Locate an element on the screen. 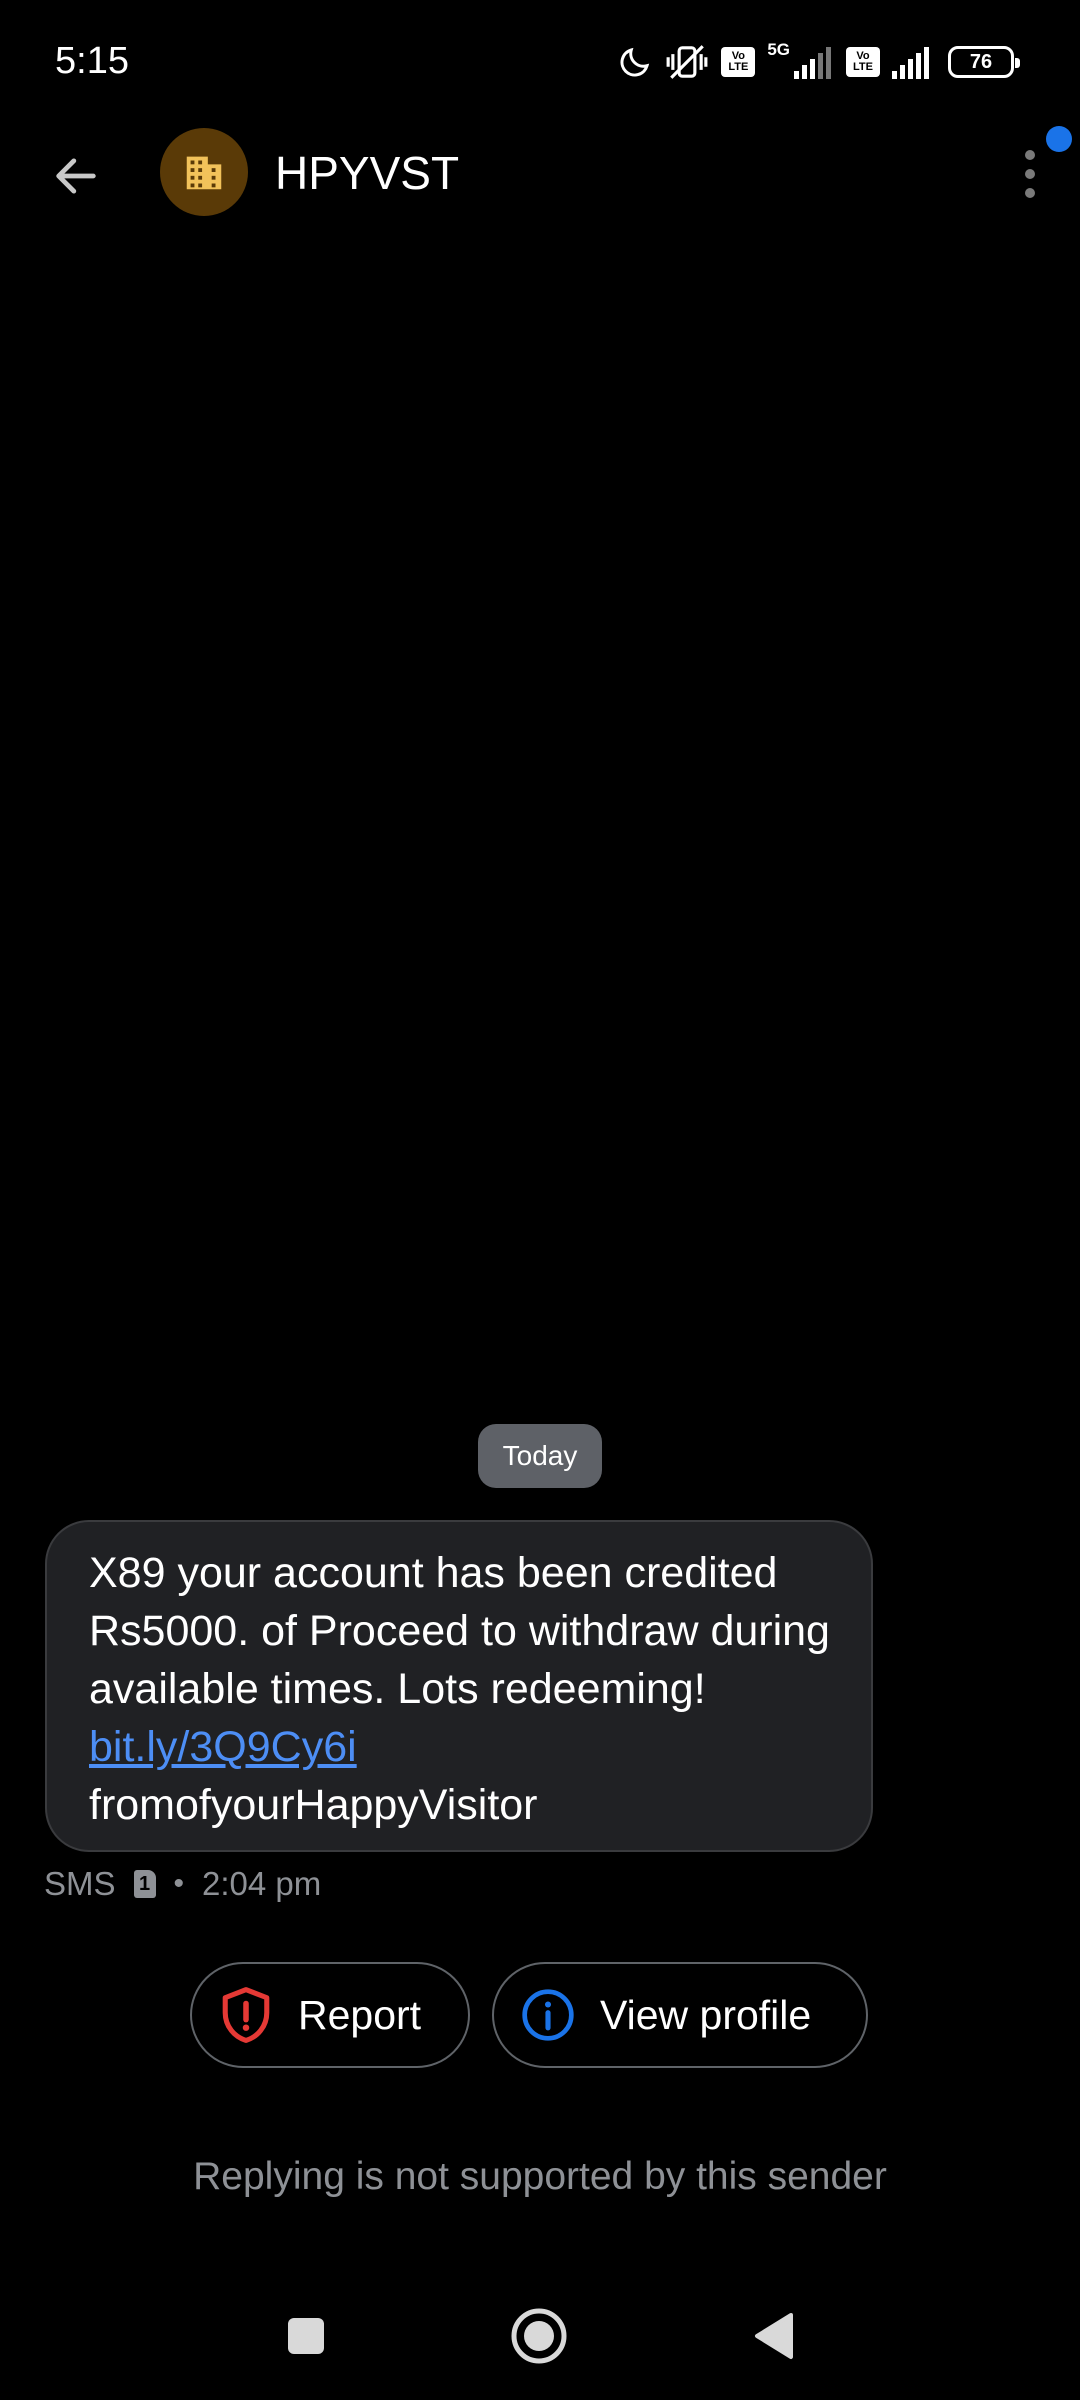 Image resolution: width=1080 pixels, height=2400 pixels. vibrate-icon is located at coordinates (687, 62).